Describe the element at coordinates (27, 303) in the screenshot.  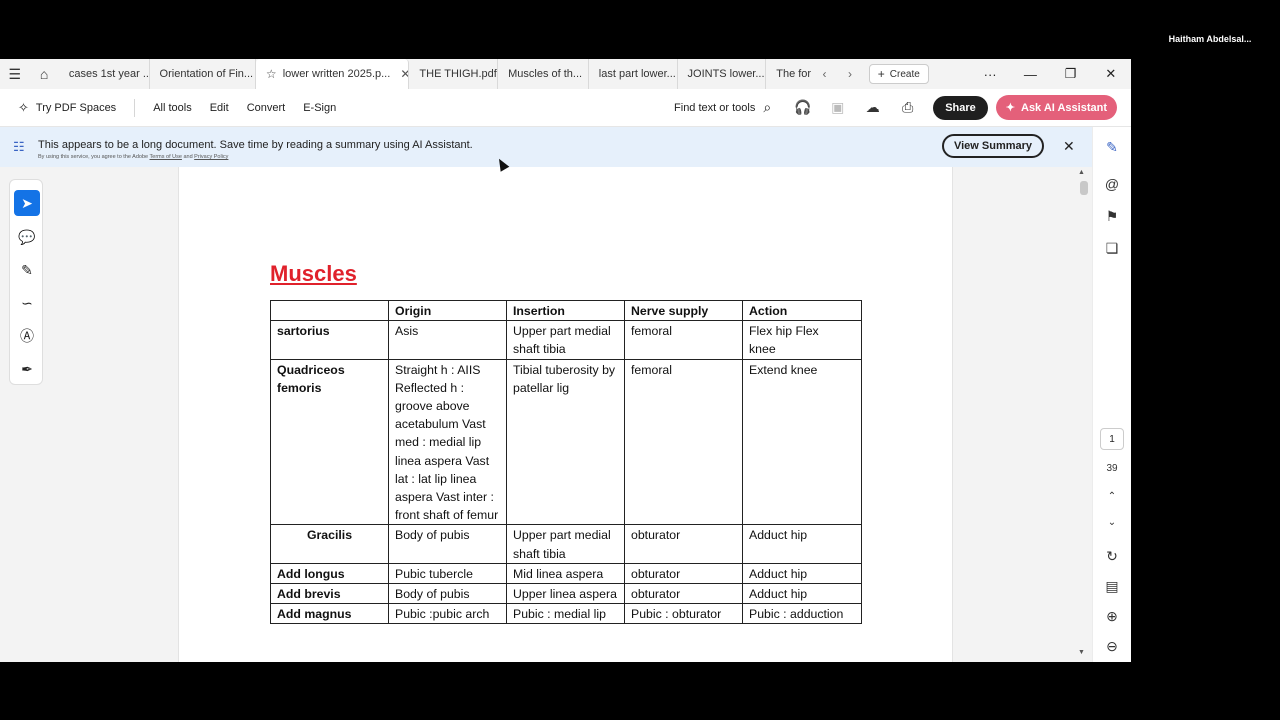
I see `draw-freehand-icon: ∽` at that location.